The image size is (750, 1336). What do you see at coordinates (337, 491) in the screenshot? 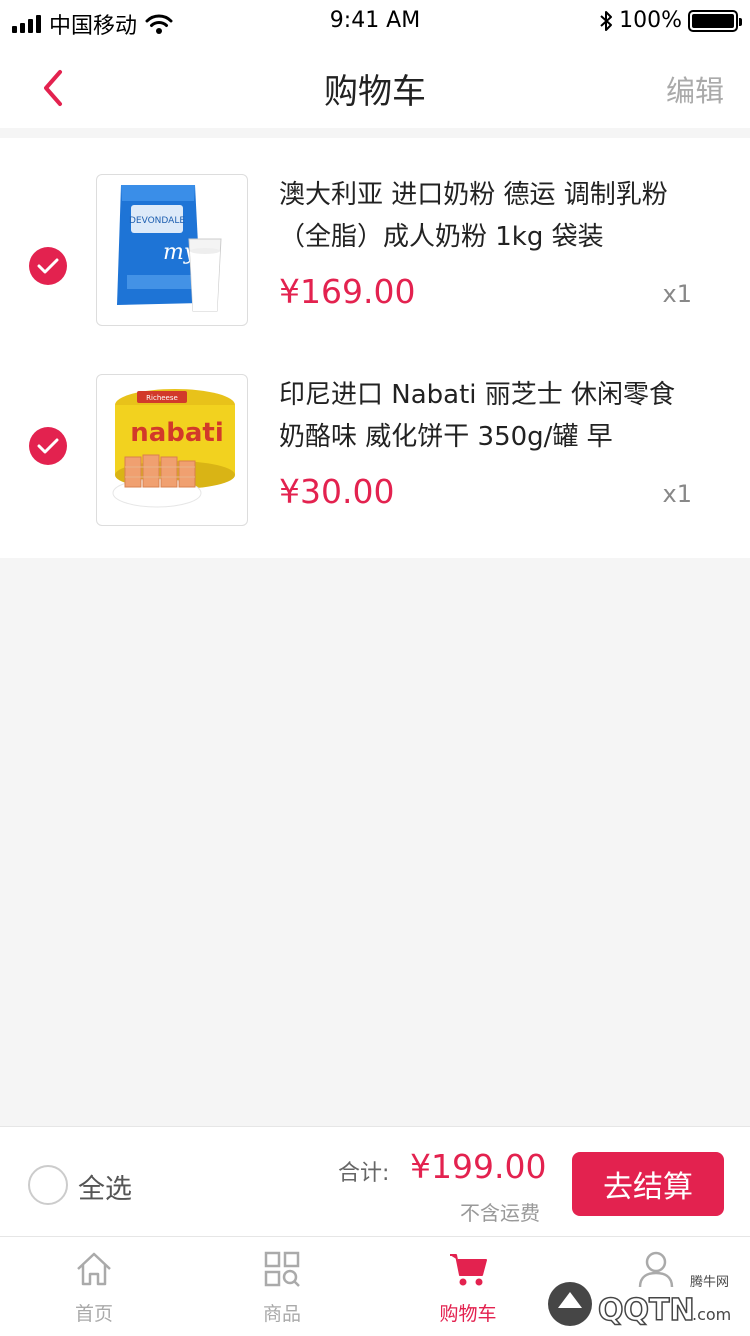
I see `item-price: ¥30.00` at bounding box center [337, 491].